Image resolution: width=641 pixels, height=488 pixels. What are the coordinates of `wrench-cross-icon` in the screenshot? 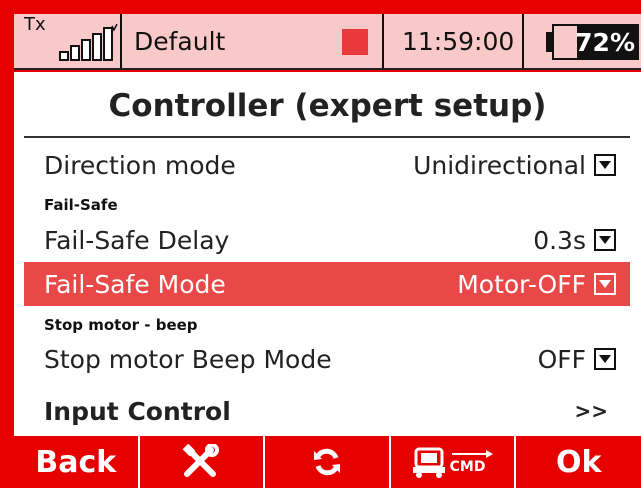 It's located at (201, 460).